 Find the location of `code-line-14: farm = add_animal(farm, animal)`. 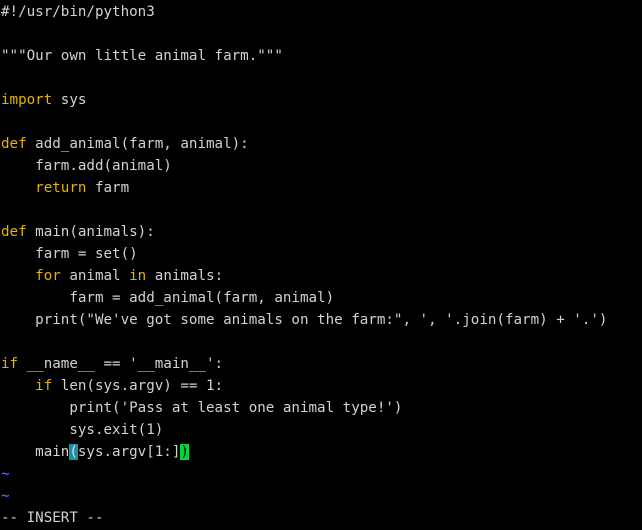

code-line-14: farm = add_animal(farm, animal) is located at coordinates (167, 298).